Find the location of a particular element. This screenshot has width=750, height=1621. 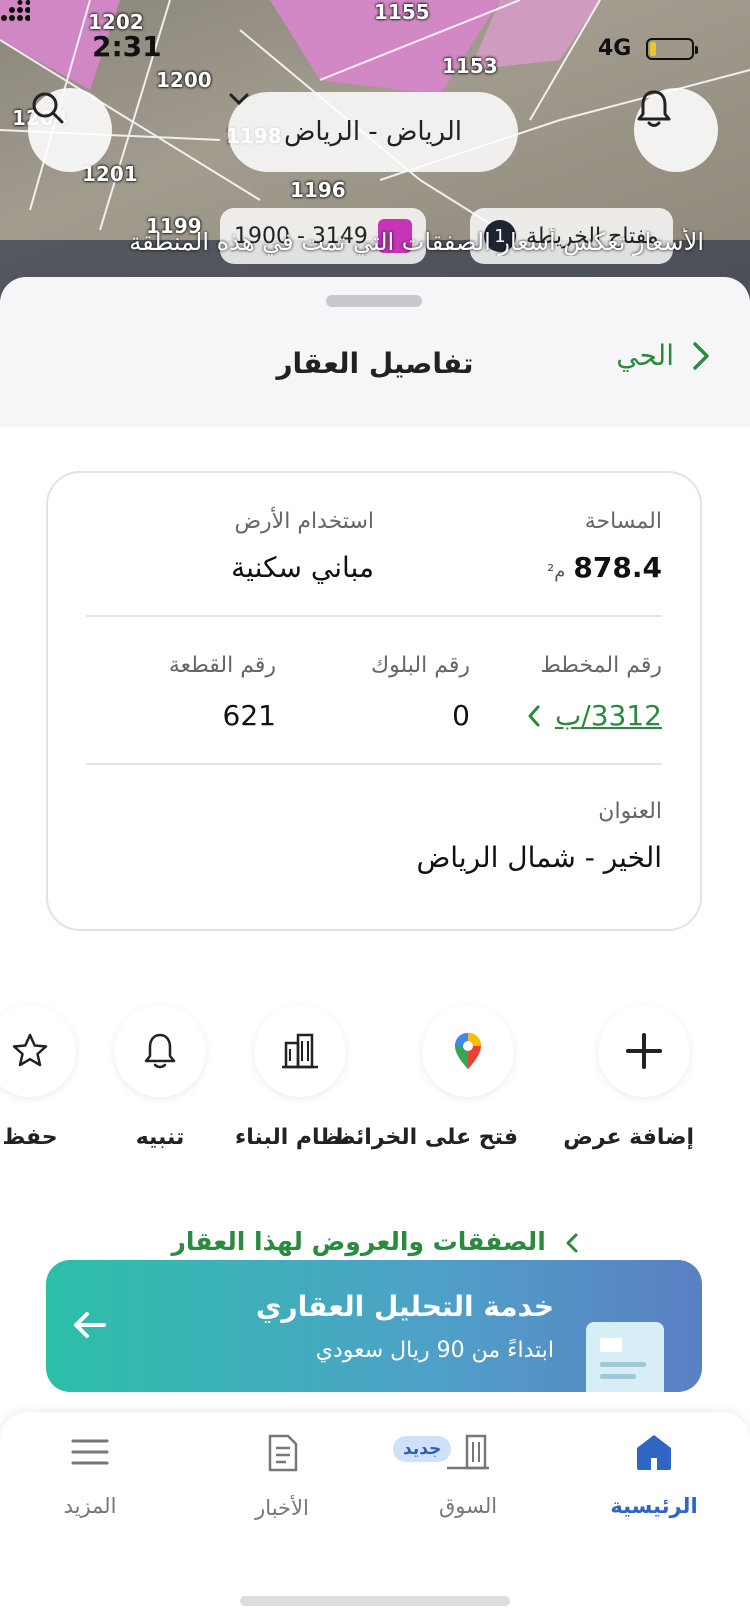

tab-label: المزيد is located at coordinates (90, 1506).